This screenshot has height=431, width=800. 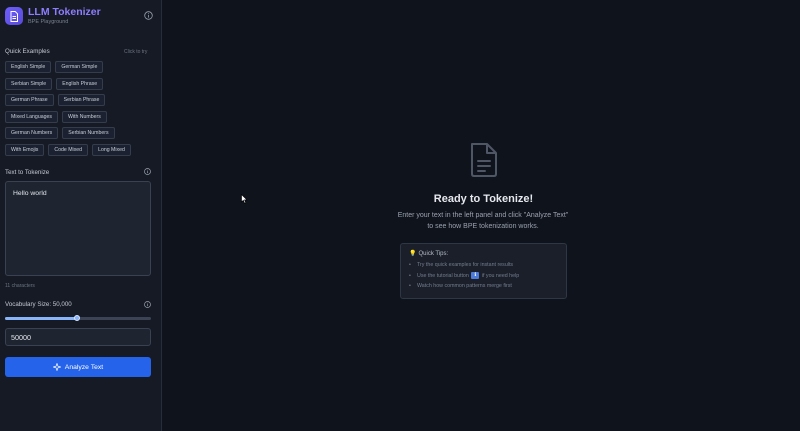 What do you see at coordinates (413, 254) in the screenshot?
I see `lightbulb-icon: 💡` at bounding box center [413, 254].